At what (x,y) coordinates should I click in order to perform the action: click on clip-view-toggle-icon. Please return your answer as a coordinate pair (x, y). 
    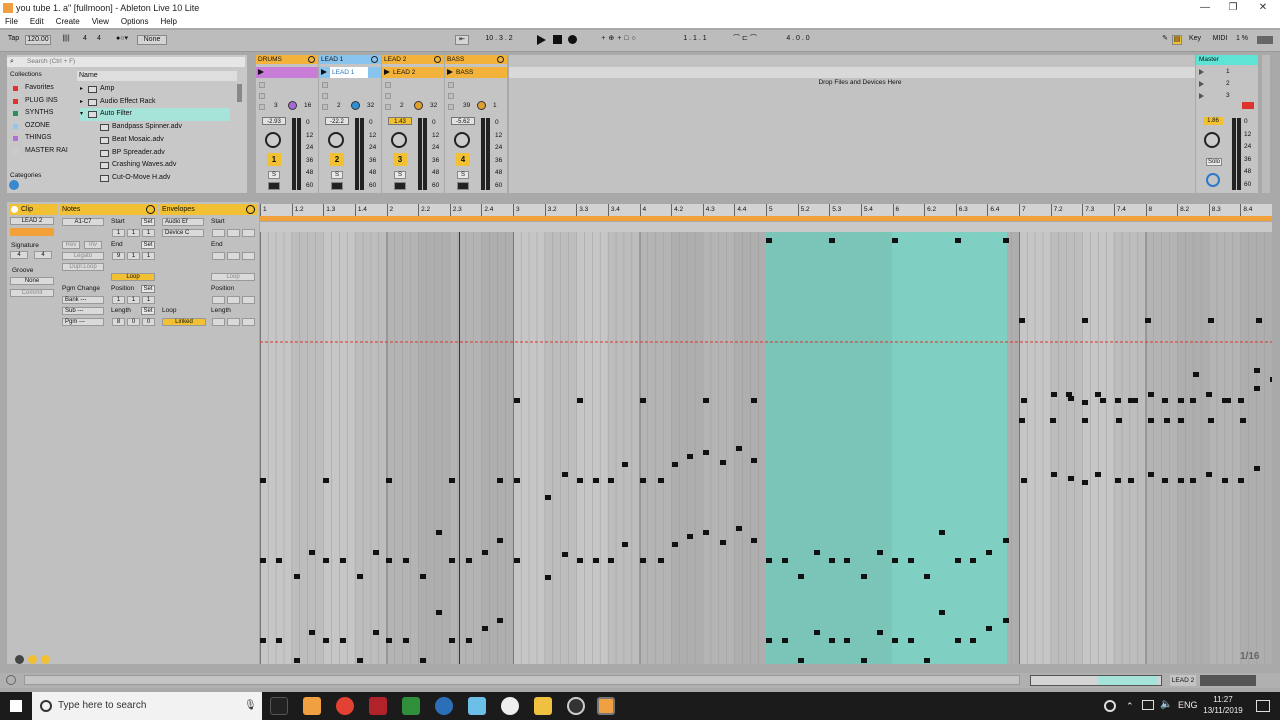
    Looking at the image, I should click on (19, 659).